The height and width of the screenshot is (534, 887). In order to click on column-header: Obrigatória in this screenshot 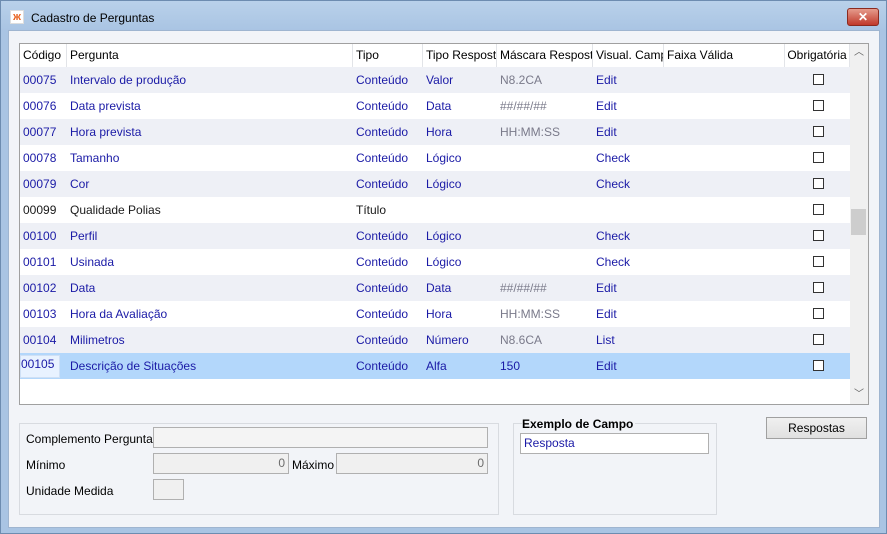, I will do `click(817, 55)`.